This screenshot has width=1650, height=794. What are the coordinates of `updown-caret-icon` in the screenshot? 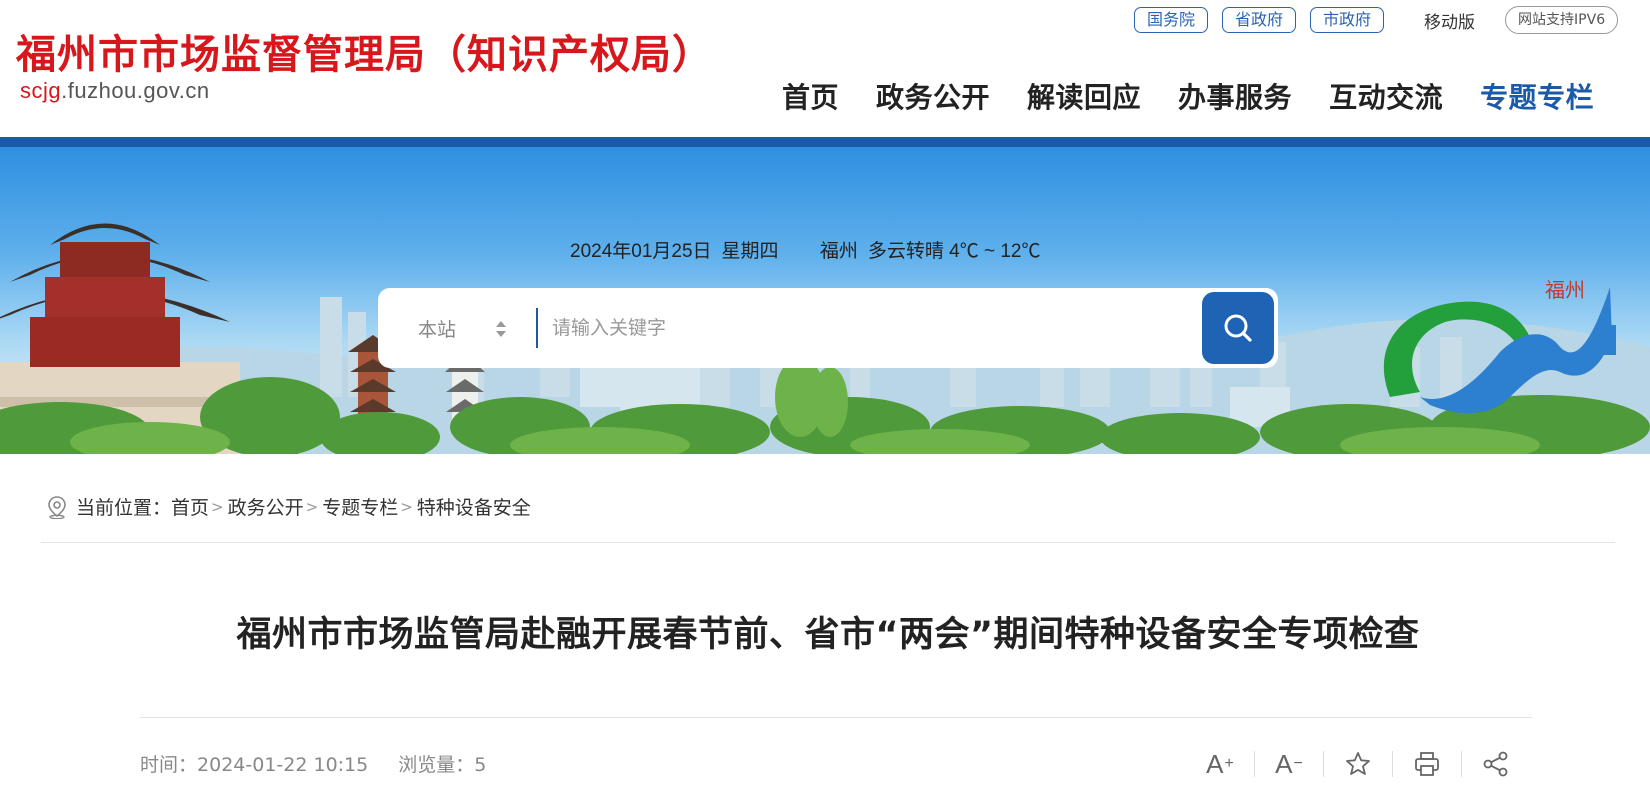 It's located at (501, 329).